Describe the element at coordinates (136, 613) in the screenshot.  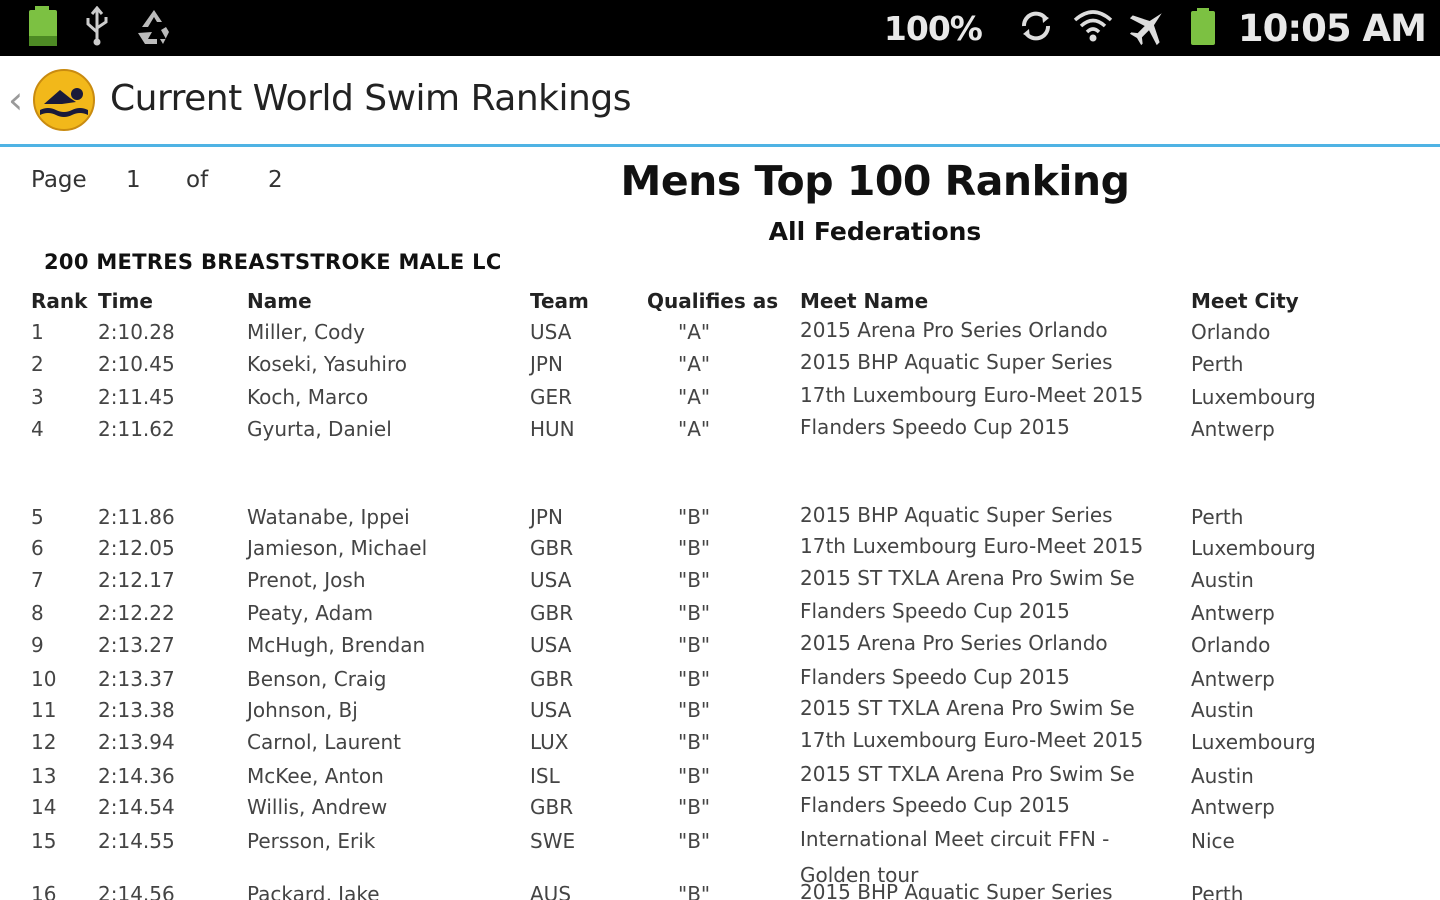
I see `time-cell: 2:12.22` at that location.